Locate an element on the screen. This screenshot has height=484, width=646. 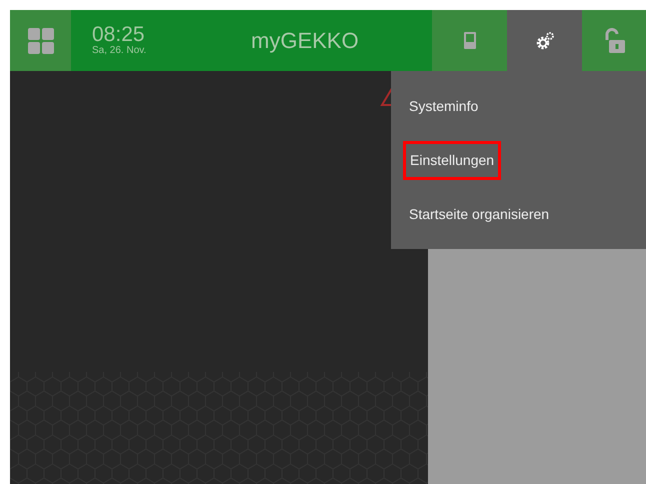
gears-icon is located at coordinates (544, 40).